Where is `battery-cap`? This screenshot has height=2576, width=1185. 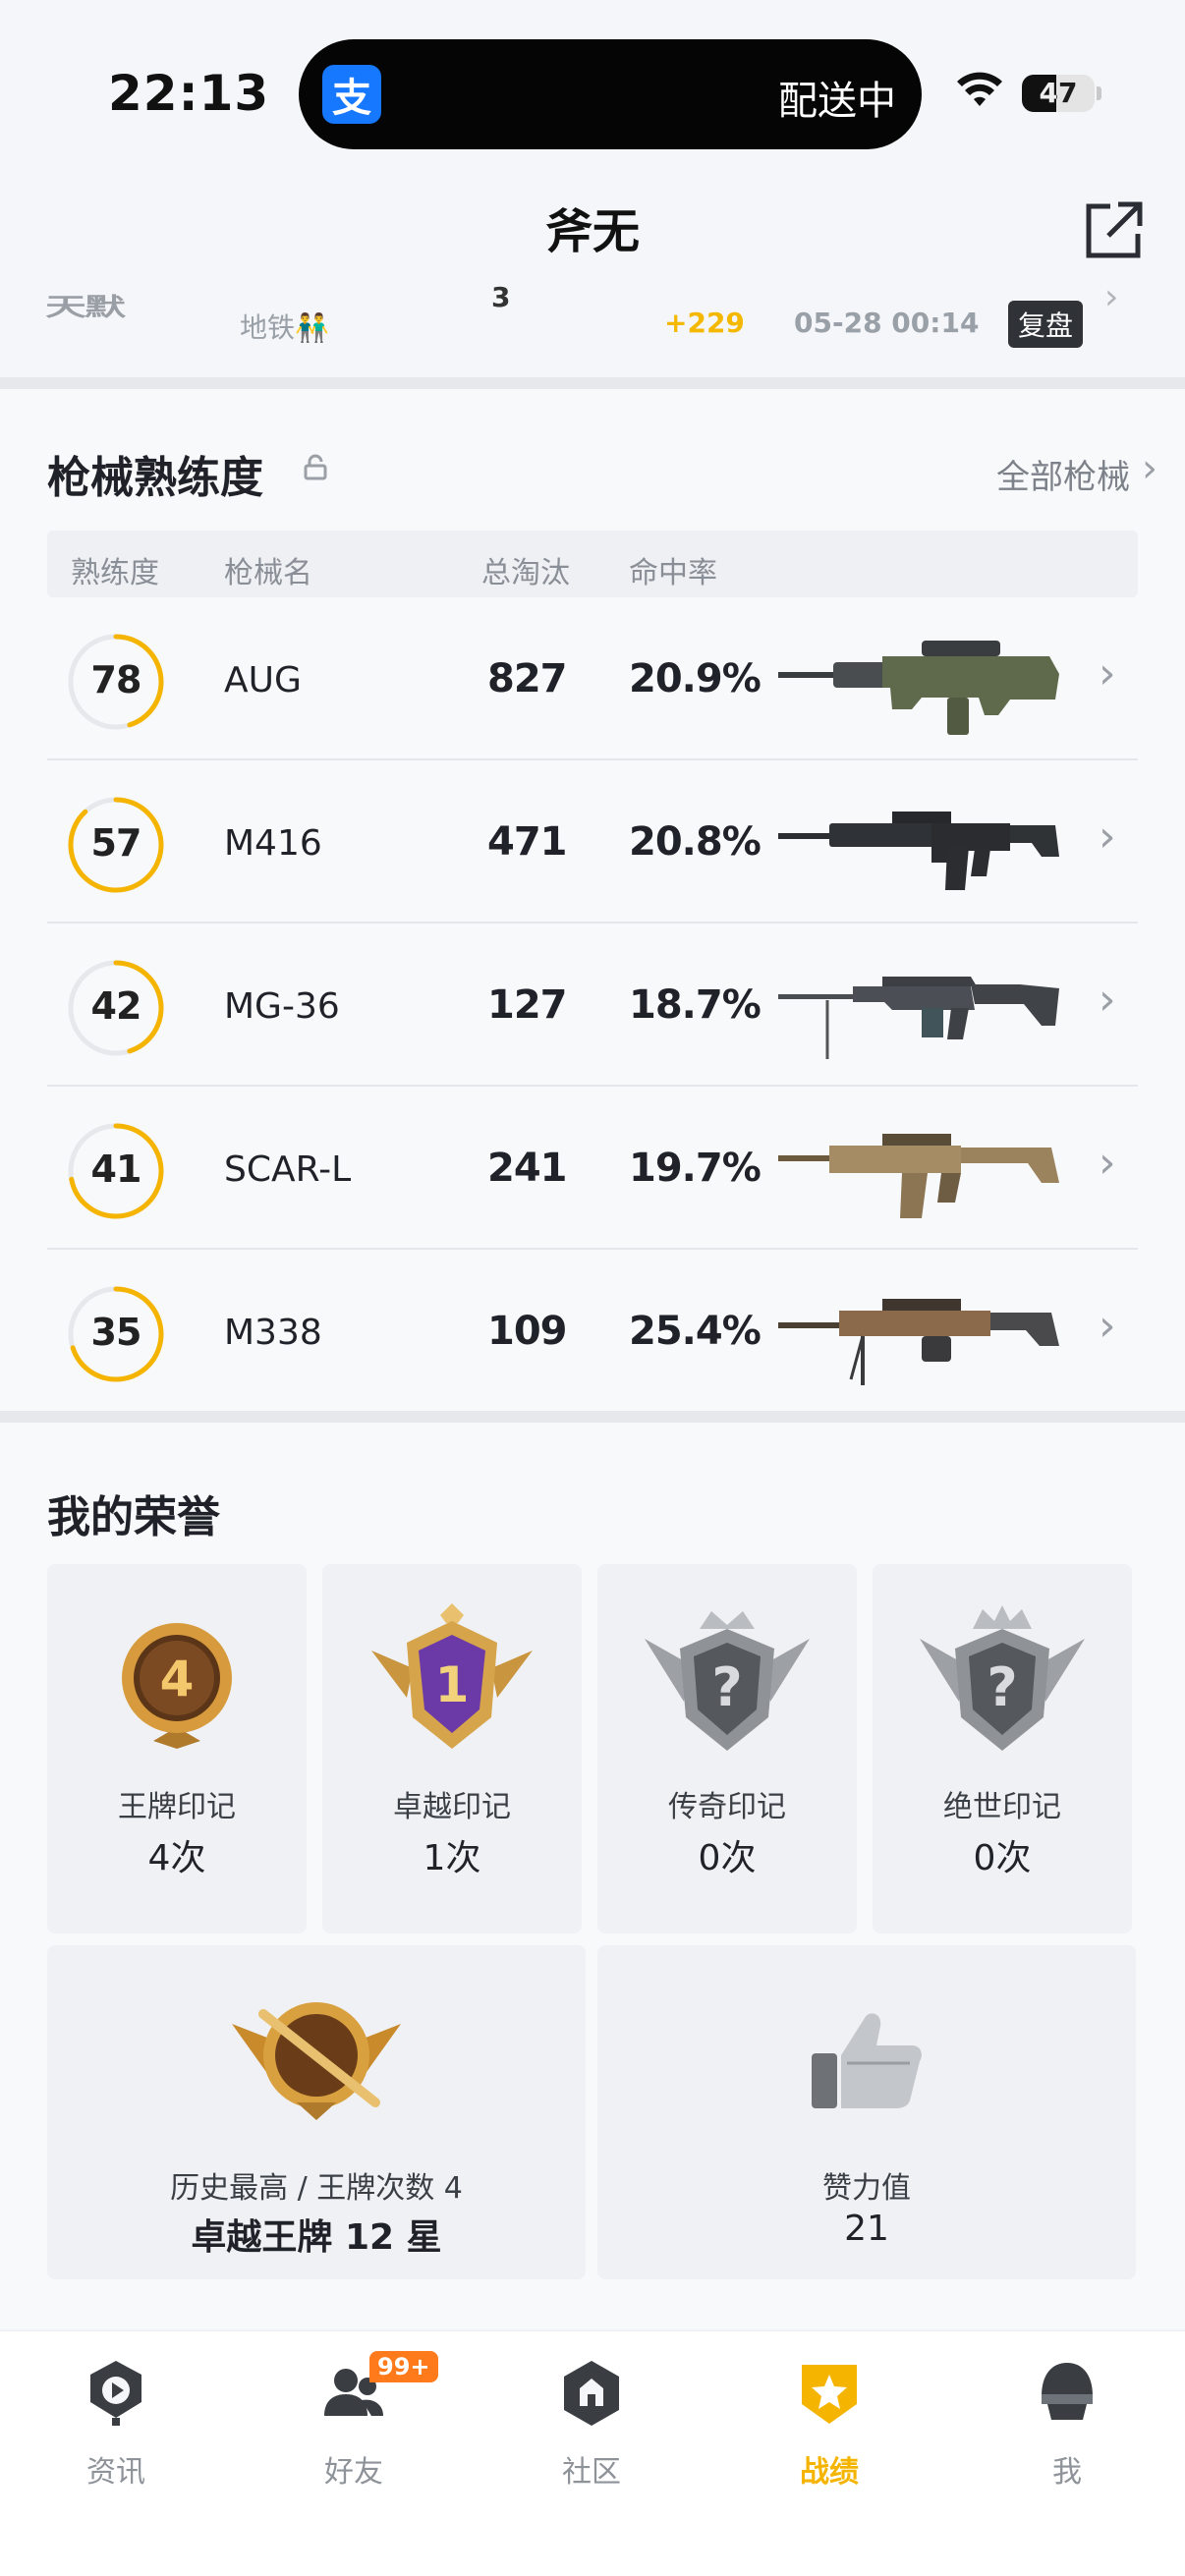 battery-cap is located at coordinates (1099, 93).